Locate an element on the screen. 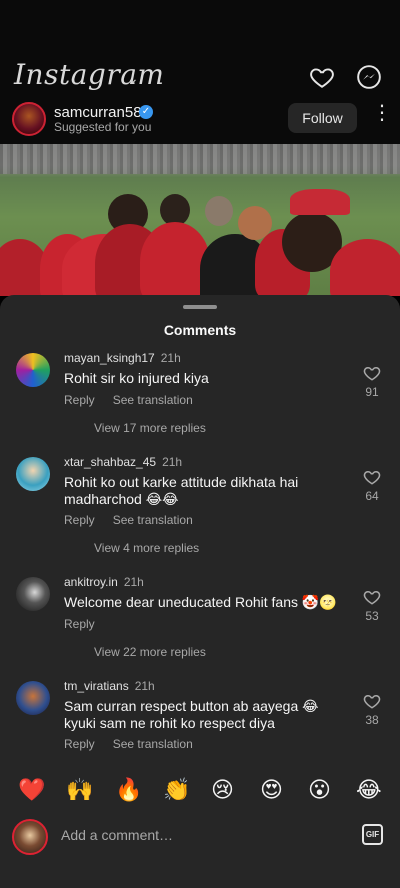  follow-button: Follow is located at coordinates (322, 118).